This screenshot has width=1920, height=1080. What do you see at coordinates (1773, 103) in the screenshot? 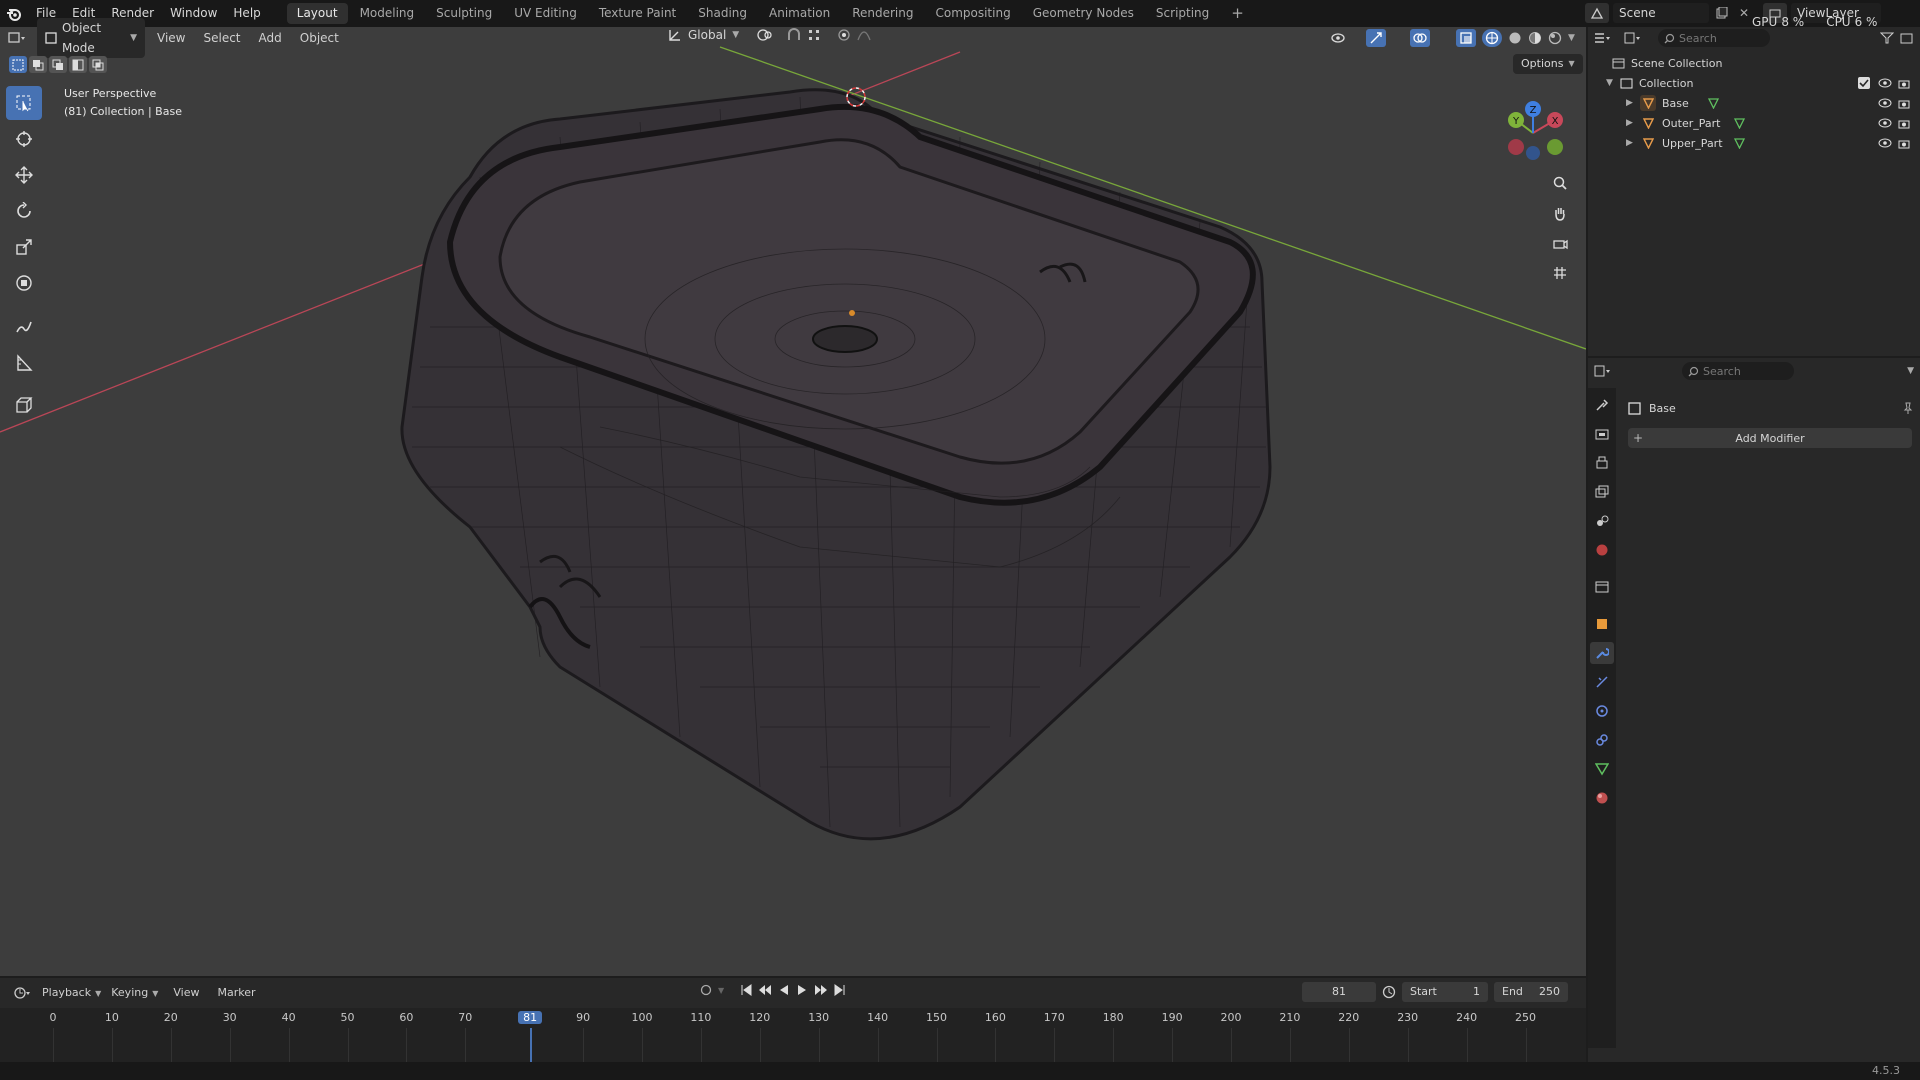
I see `outliner-item-base: ▶ Base` at bounding box center [1773, 103].